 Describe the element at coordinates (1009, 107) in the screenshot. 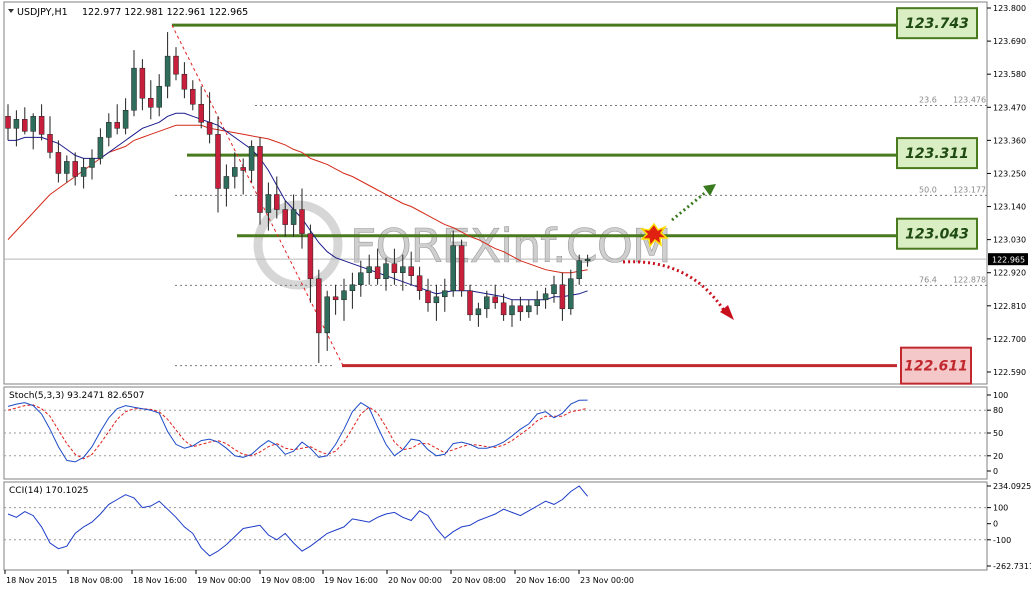

I see `y-tick-label-3: 123.470` at that location.